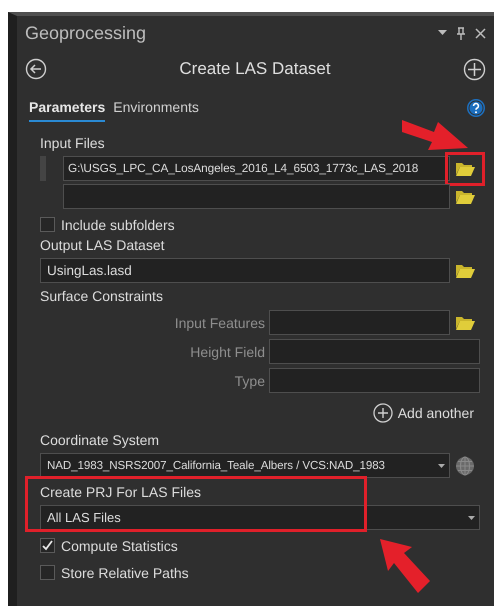 The height and width of the screenshot is (606, 494). Describe the element at coordinates (220, 322) in the screenshot. I see `field-label: Input Features` at that location.